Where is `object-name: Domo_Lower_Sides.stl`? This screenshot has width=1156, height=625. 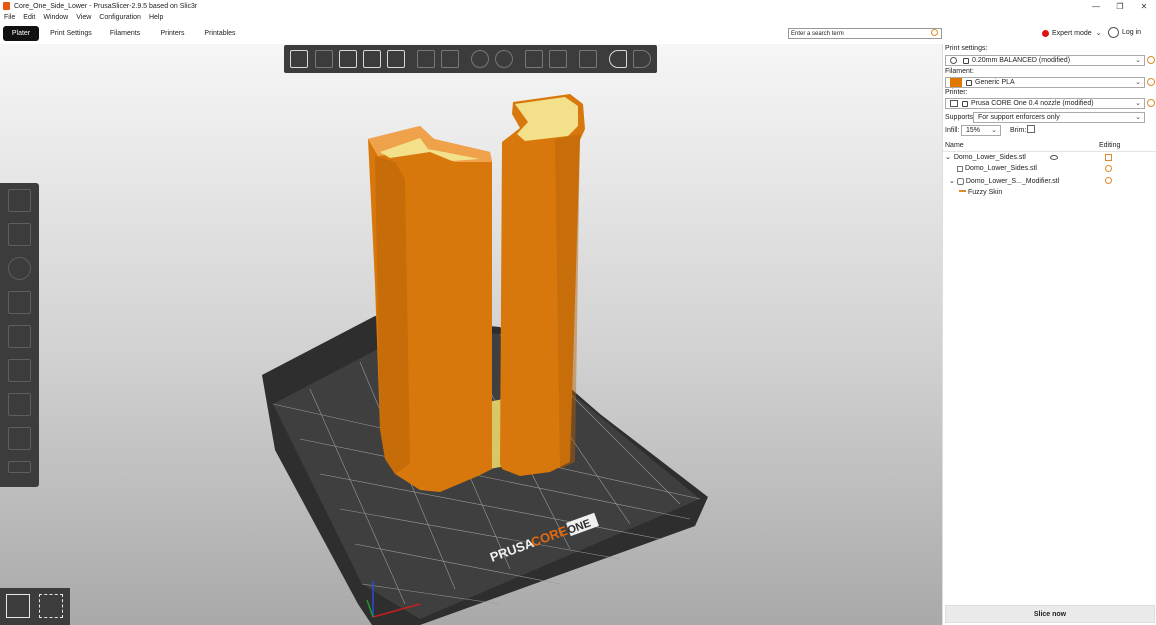
object-name: Domo_Lower_Sides.stl is located at coordinates (989, 157).